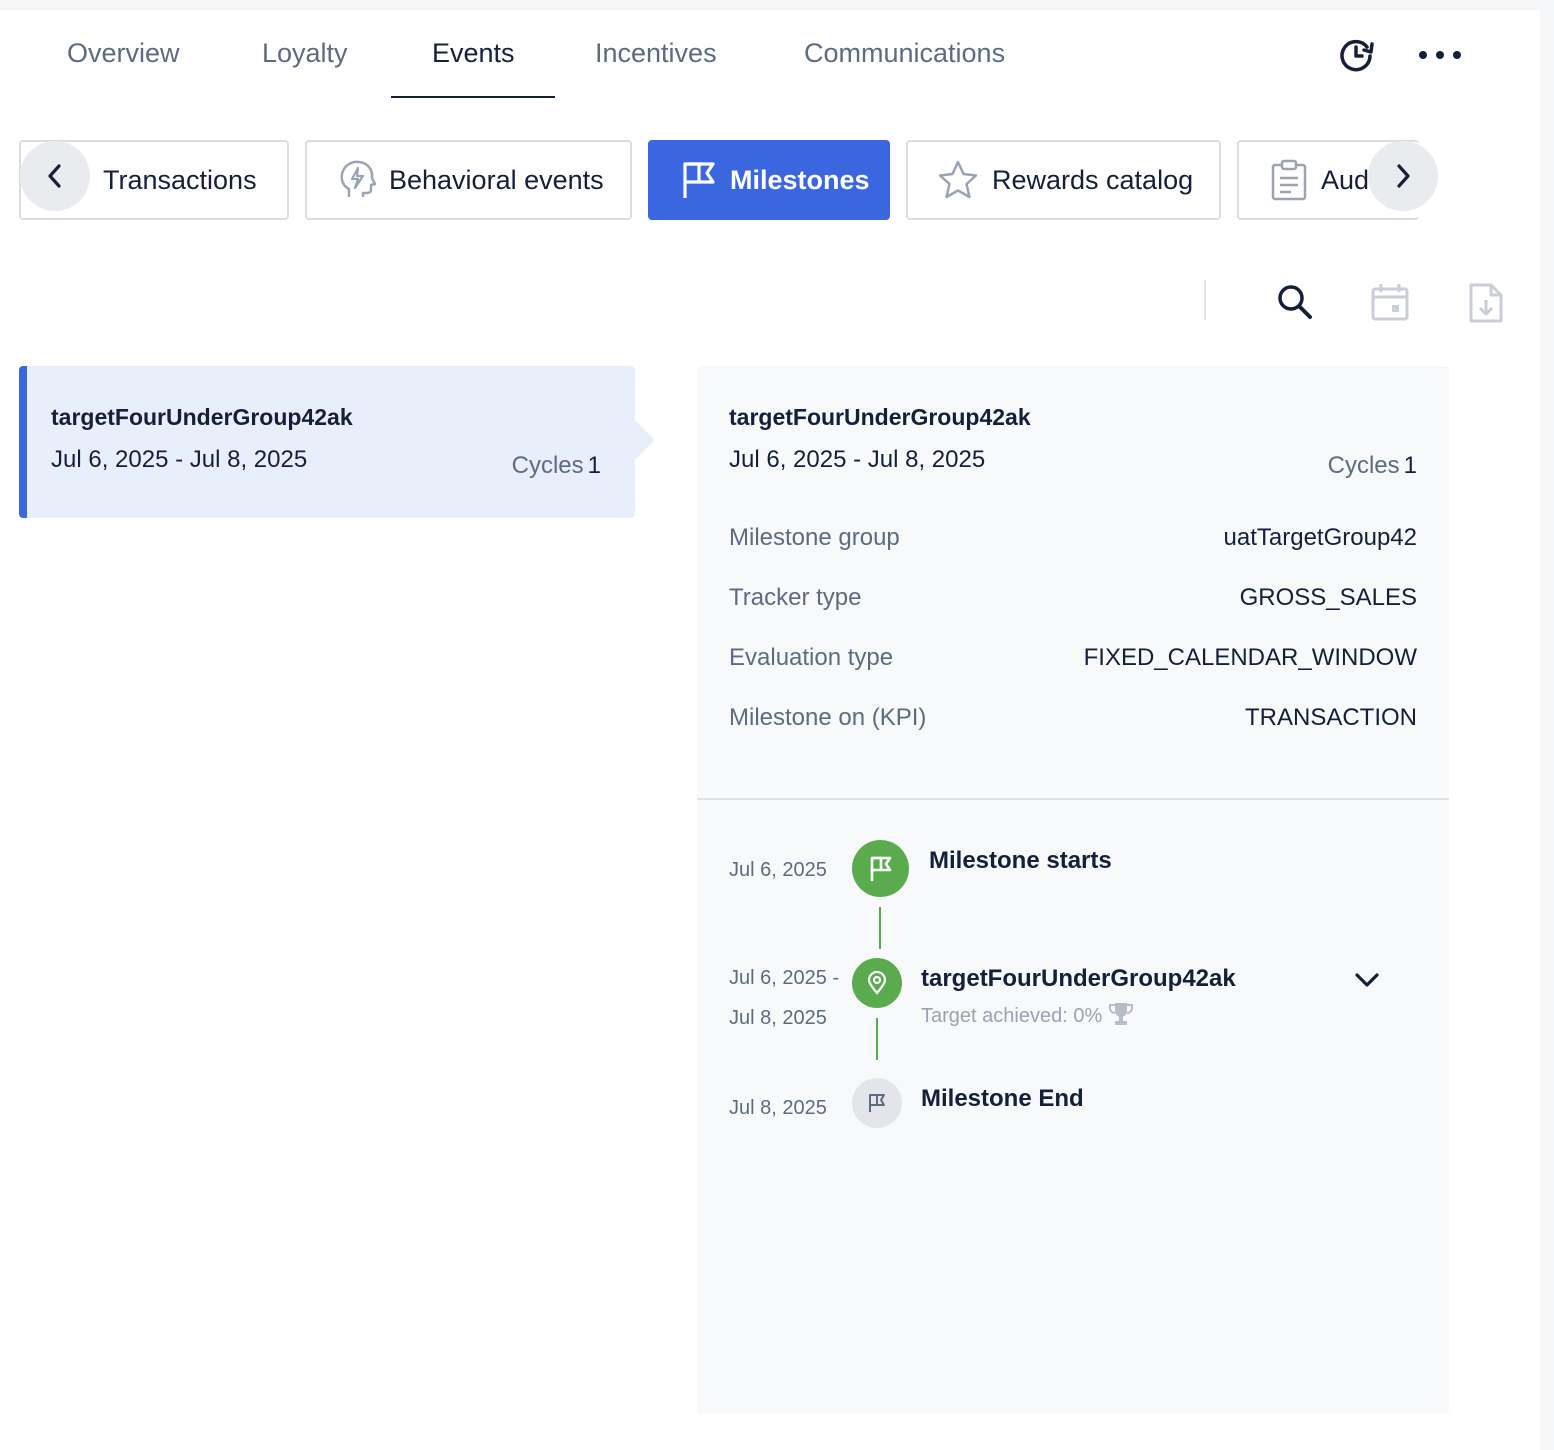 The image size is (1554, 1450). I want to click on target-achieved-text: Target achieved: 0%, so click(1012, 1016).